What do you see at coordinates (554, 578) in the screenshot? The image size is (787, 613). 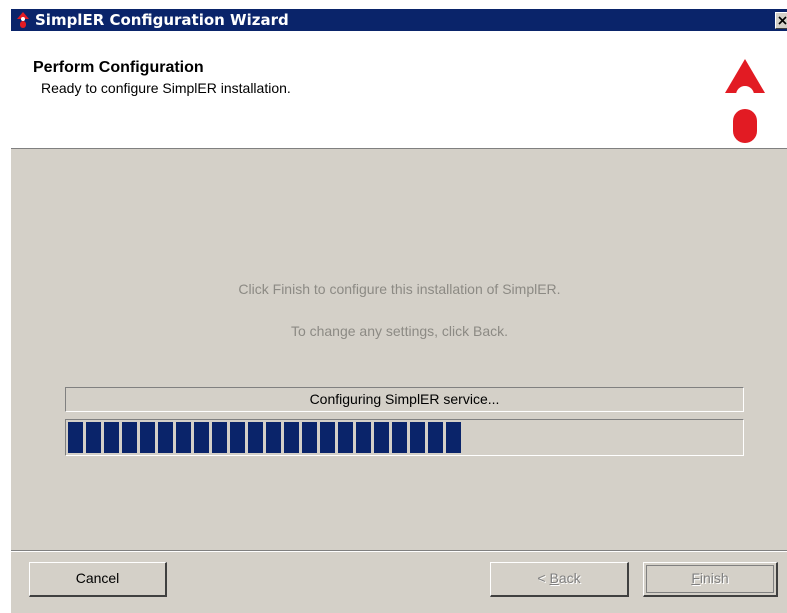 I see `back-mnemonic: B` at bounding box center [554, 578].